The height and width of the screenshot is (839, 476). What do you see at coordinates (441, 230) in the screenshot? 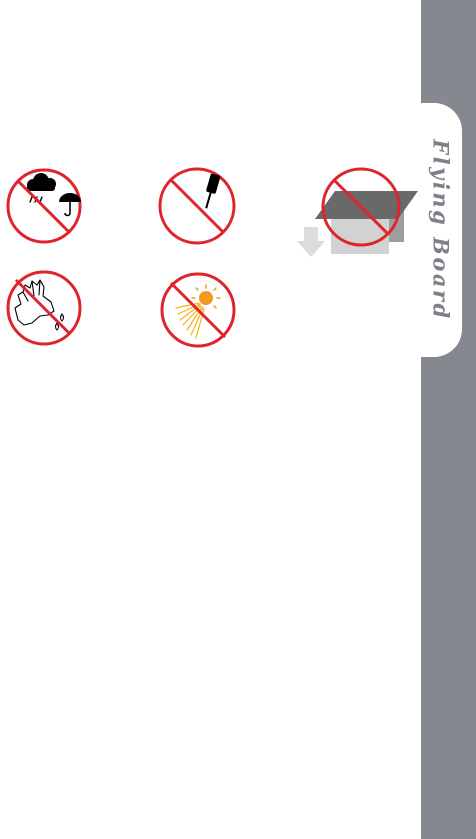
I see `sidebar-title: Flying Board` at bounding box center [441, 230].